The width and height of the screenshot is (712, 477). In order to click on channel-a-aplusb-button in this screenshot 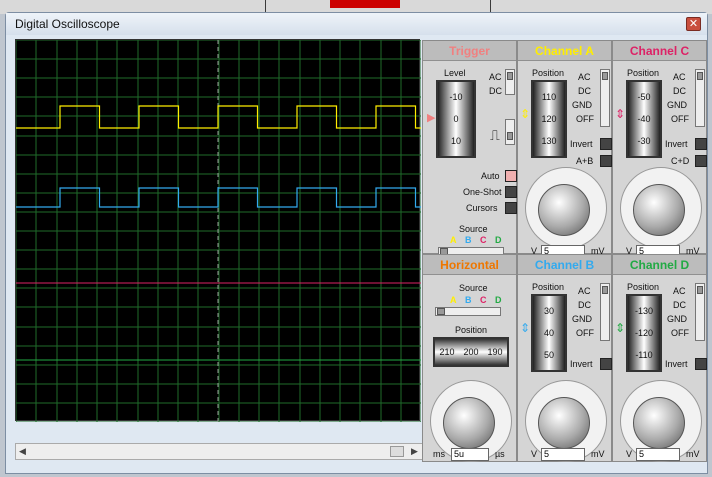, I will do `click(606, 161)`.